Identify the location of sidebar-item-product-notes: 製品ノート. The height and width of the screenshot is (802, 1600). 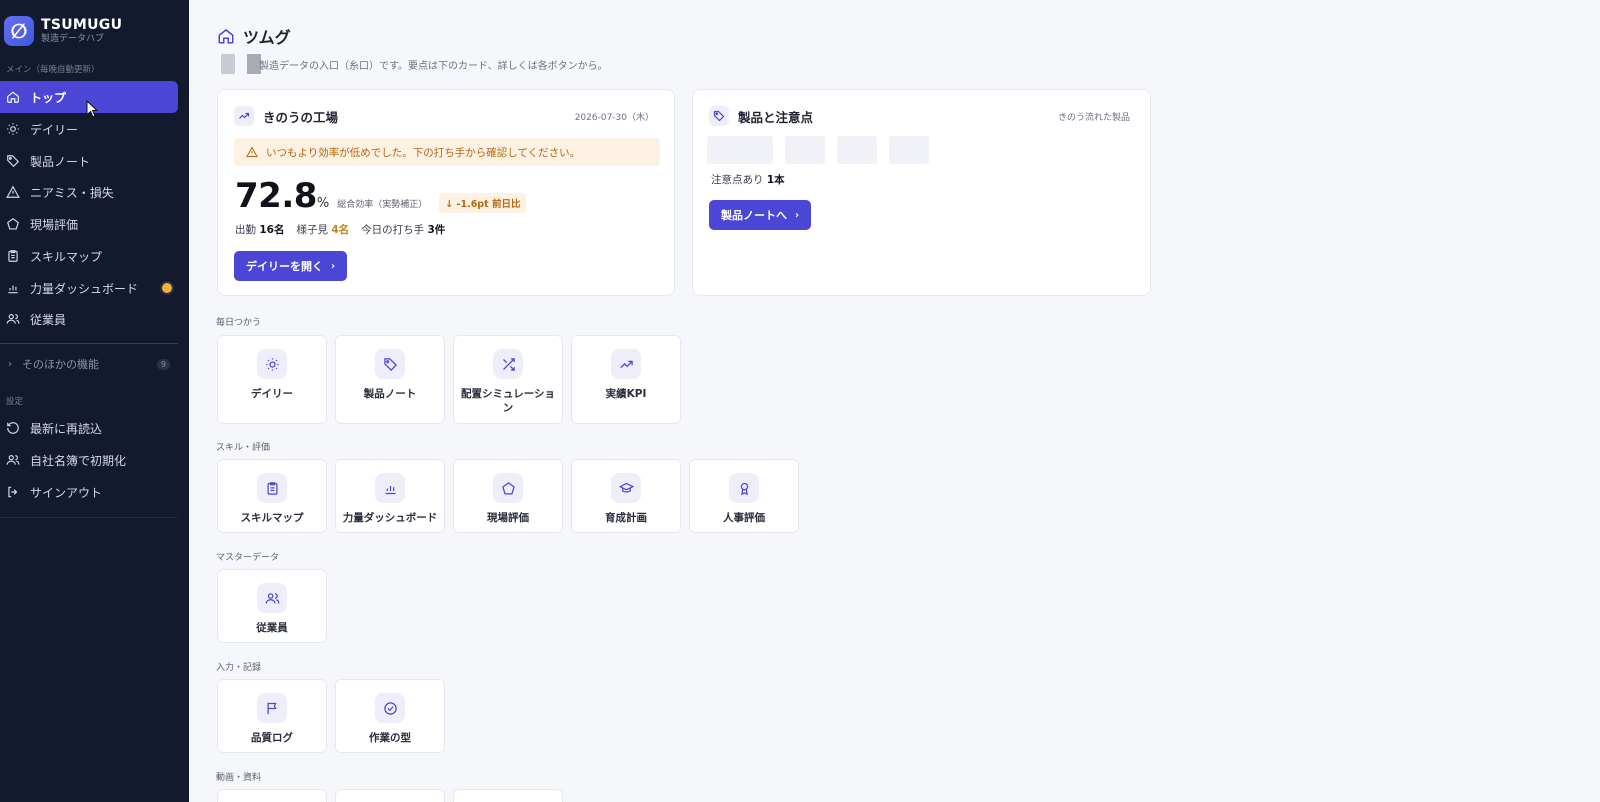
(89, 161).